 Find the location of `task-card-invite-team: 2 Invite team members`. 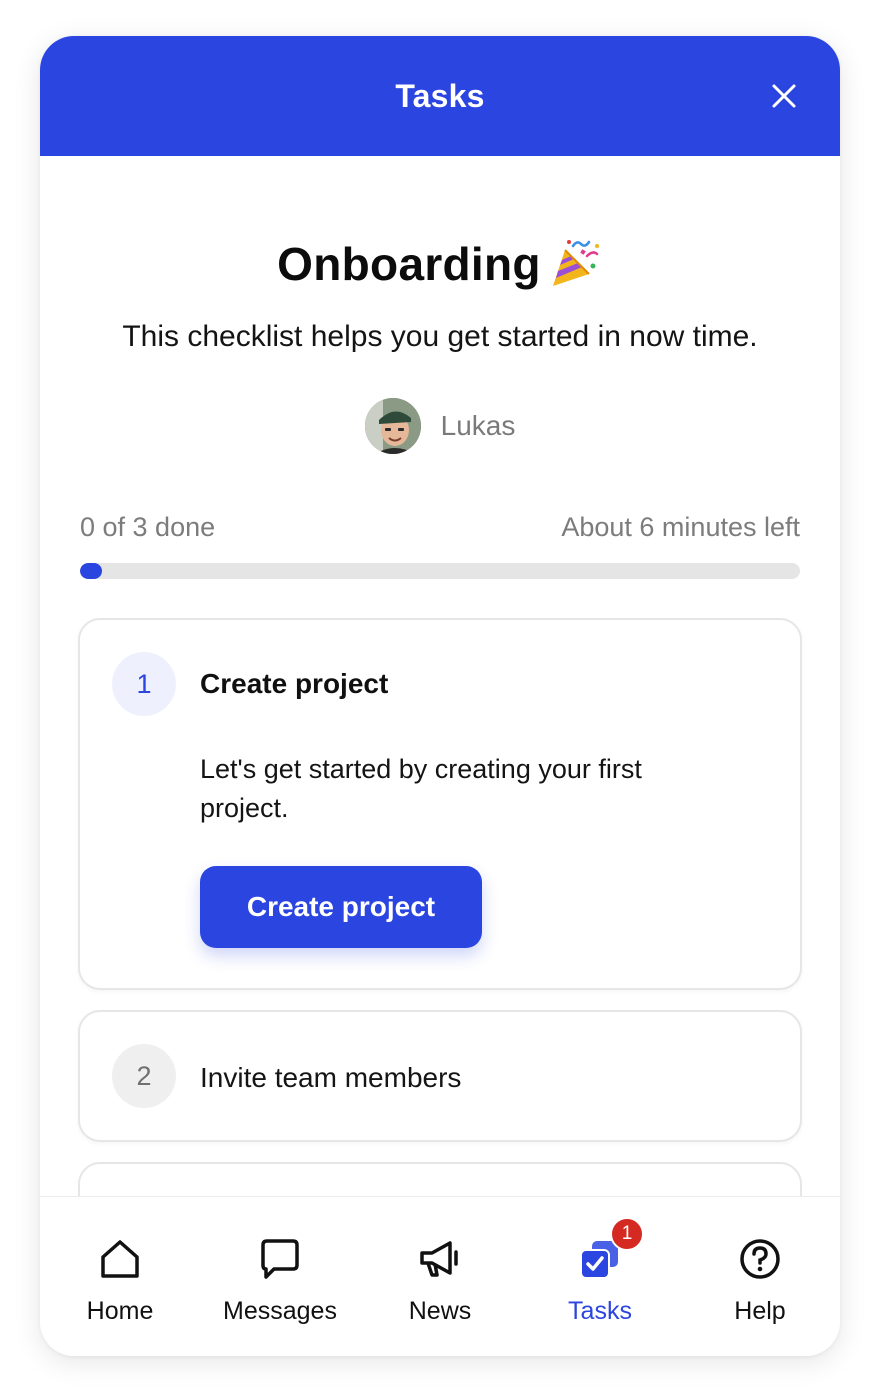

task-card-invite-team: 2 Invite team members is located at coordinates (440, 1076).